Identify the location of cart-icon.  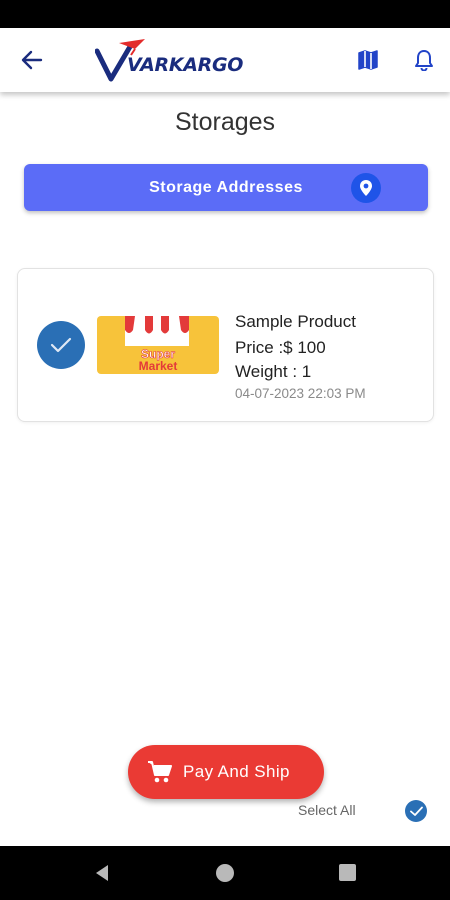
(160, 772).